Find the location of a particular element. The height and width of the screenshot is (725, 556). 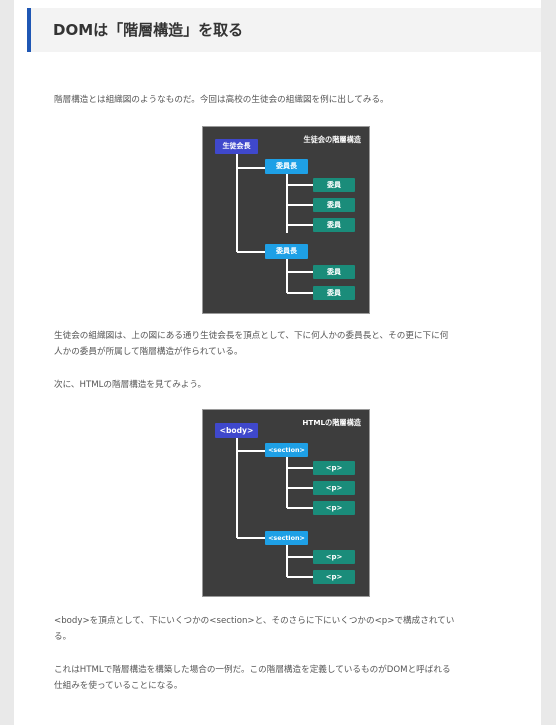

paragraph-3: 次に、HTMLの階層構造を見てみよう。 is located at coordinates (130, 385).